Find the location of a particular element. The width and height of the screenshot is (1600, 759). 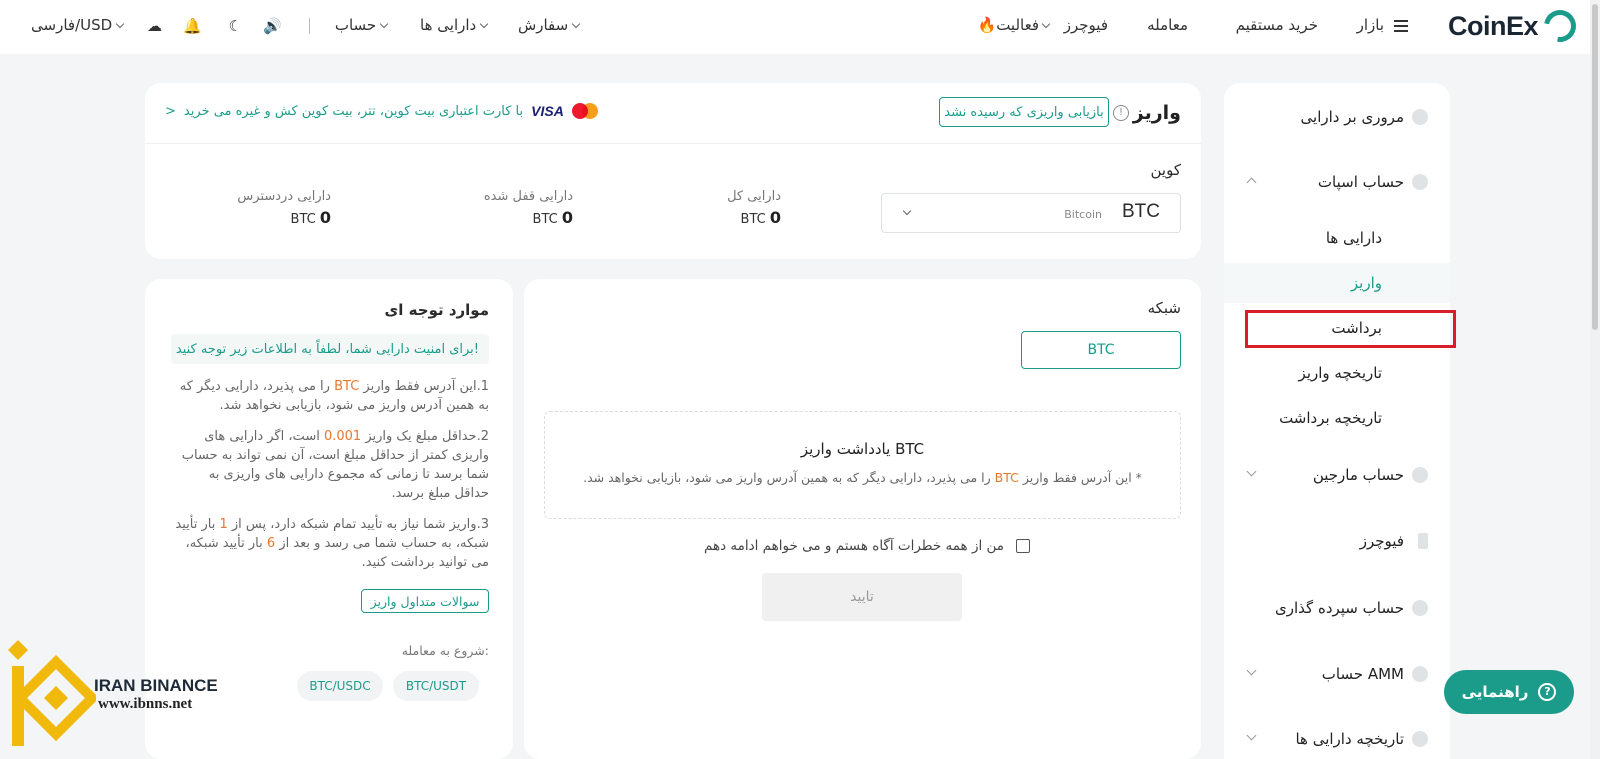

chevron-up-icon is located at coordinates (1251, 182).